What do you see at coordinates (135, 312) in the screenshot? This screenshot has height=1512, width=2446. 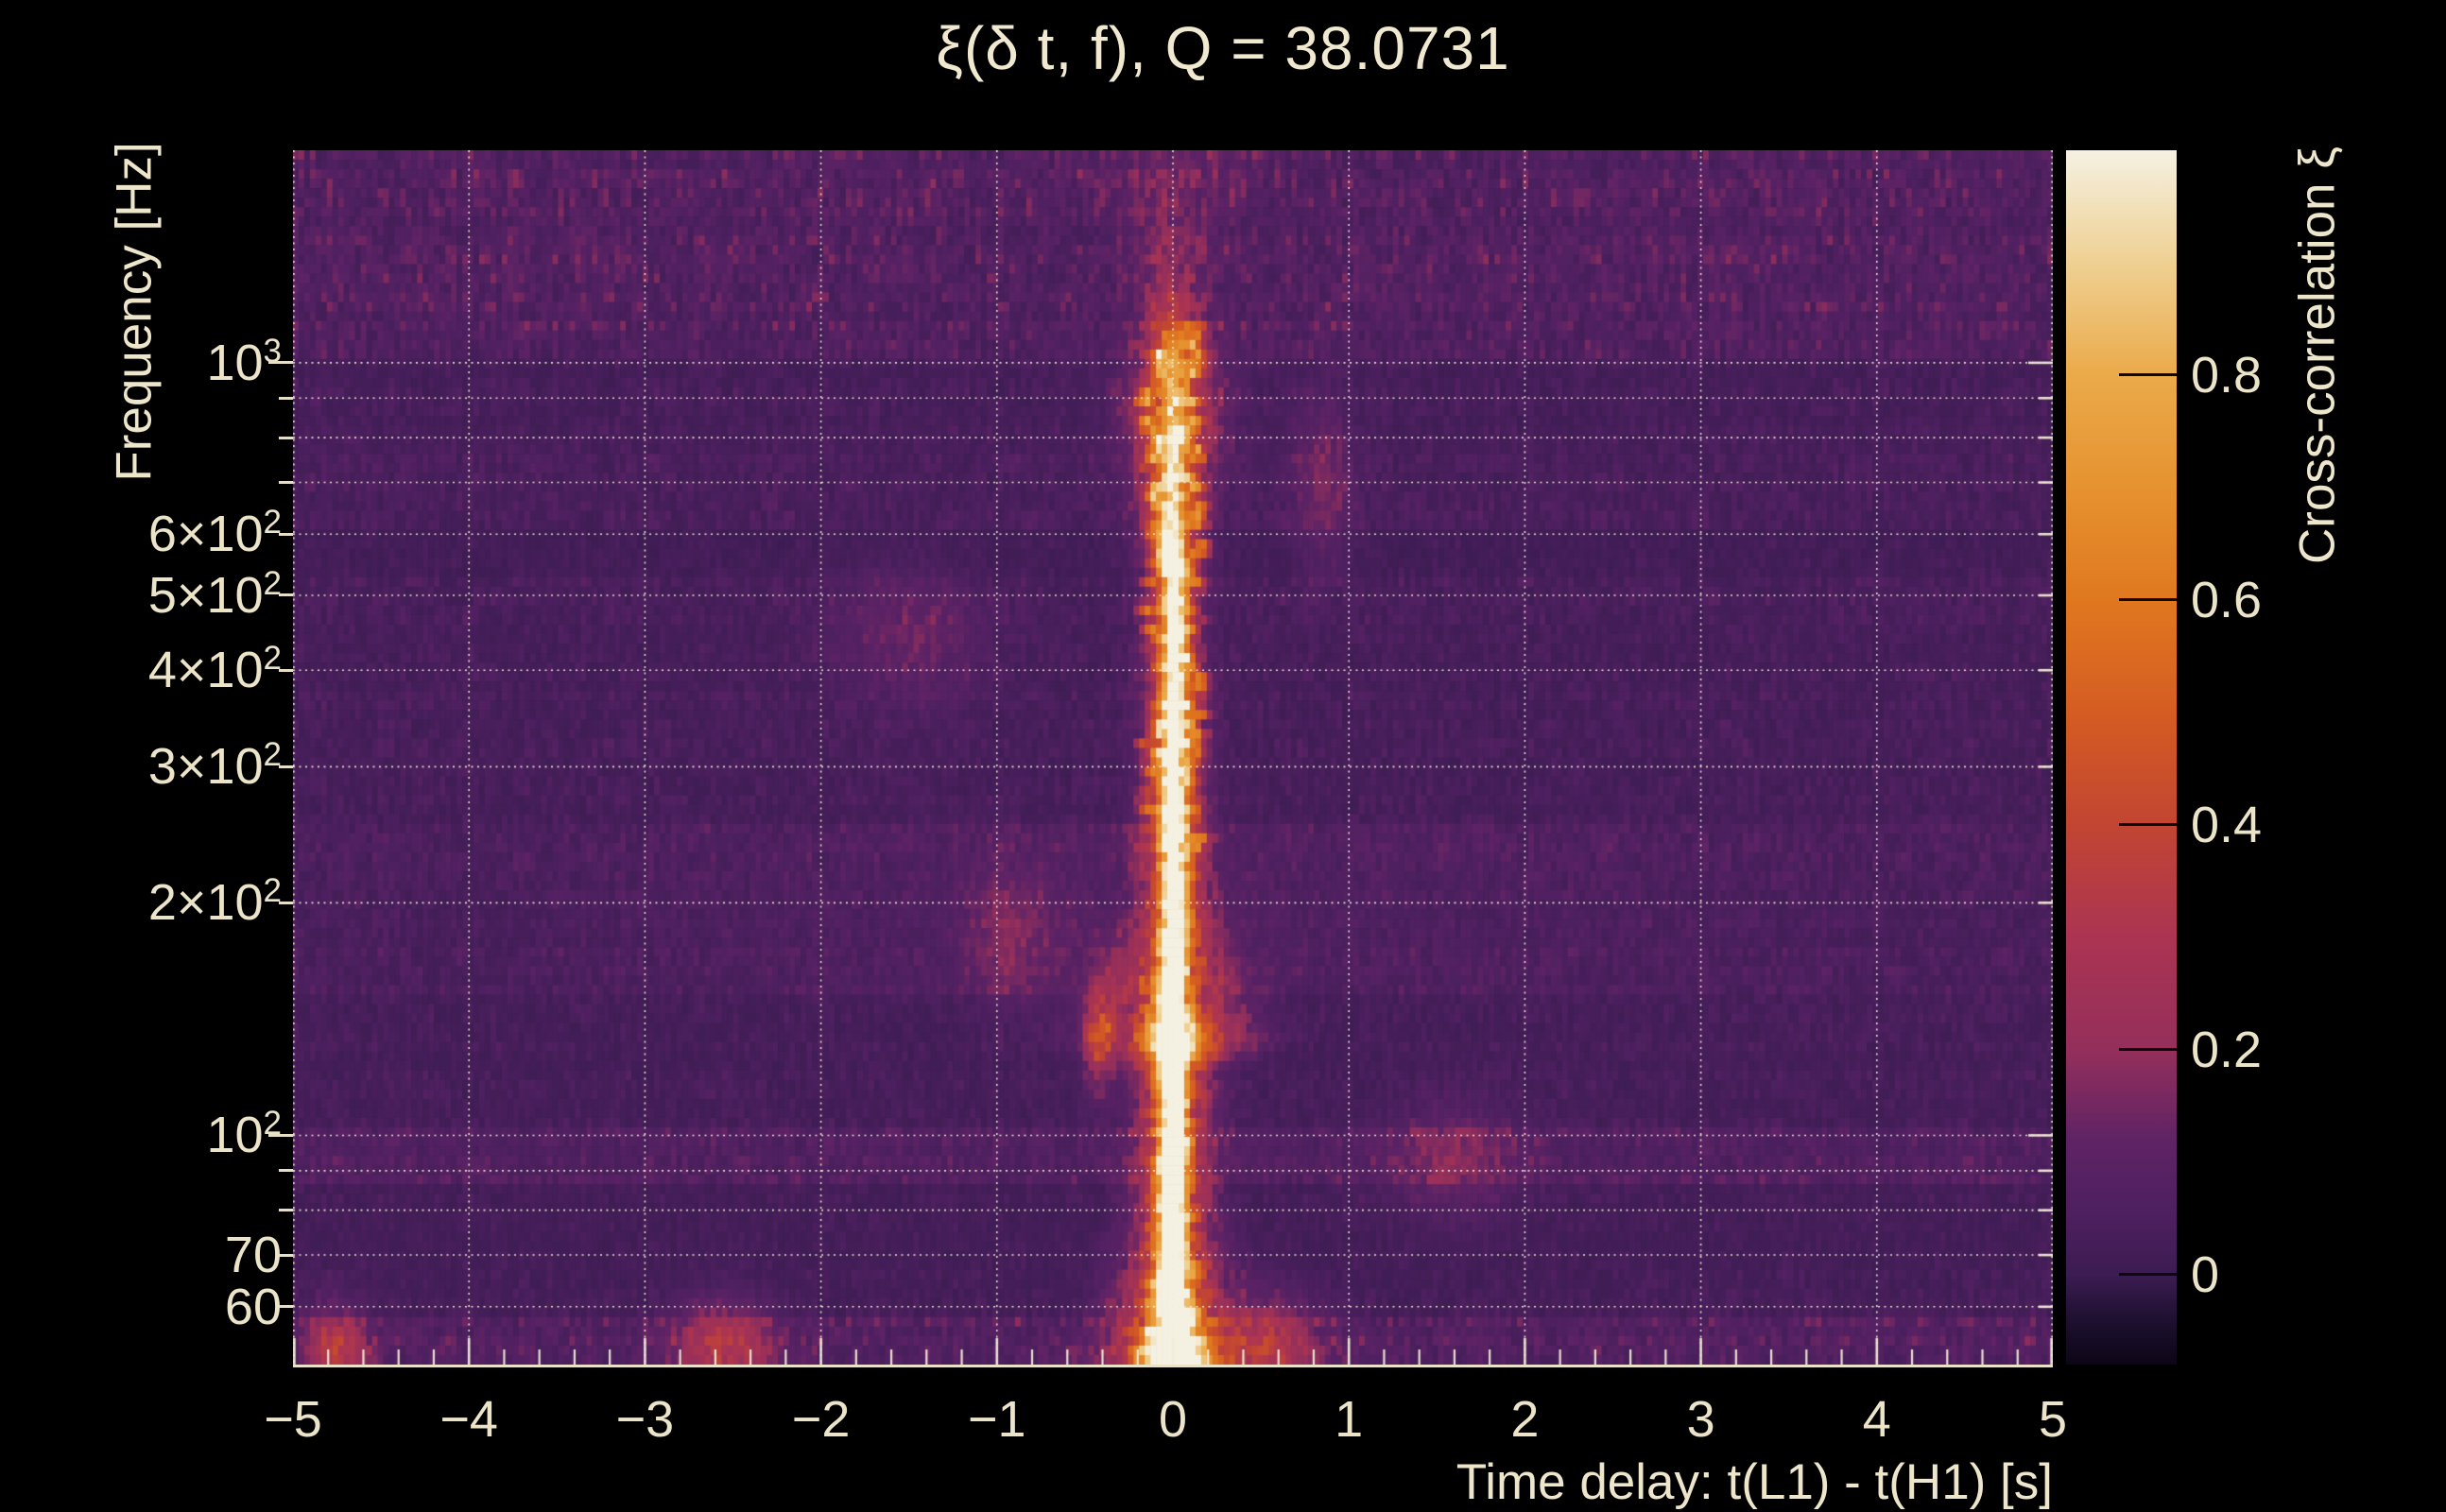 I see `y-axis-title: Frequency [Hz]` at bounding box center [135, 312].